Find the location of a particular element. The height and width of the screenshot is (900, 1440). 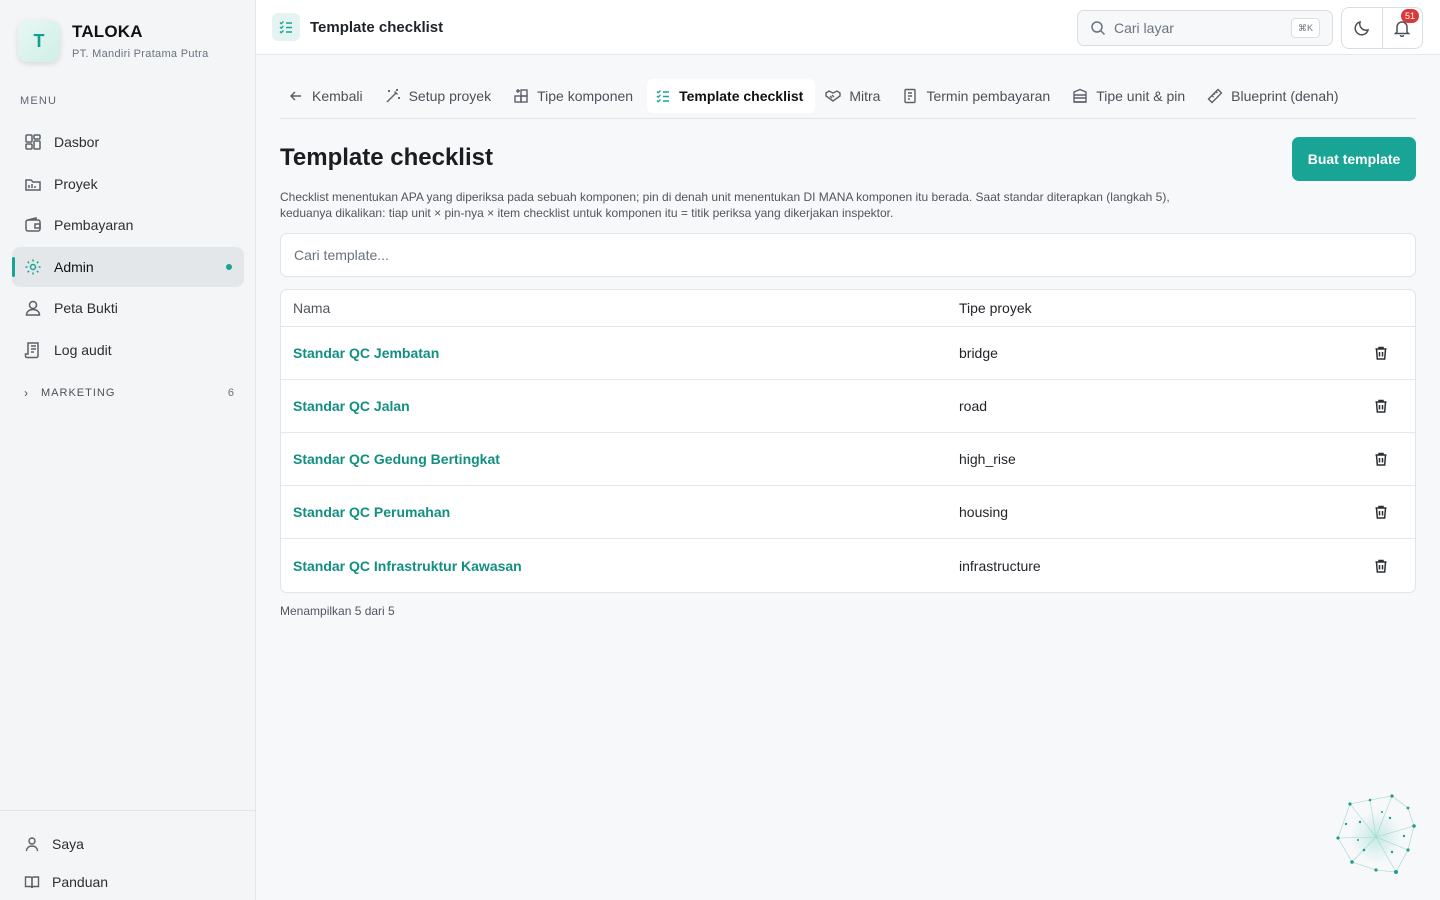

sidebar-bottom: Saya Panduan is located at coordinates (128, 855).